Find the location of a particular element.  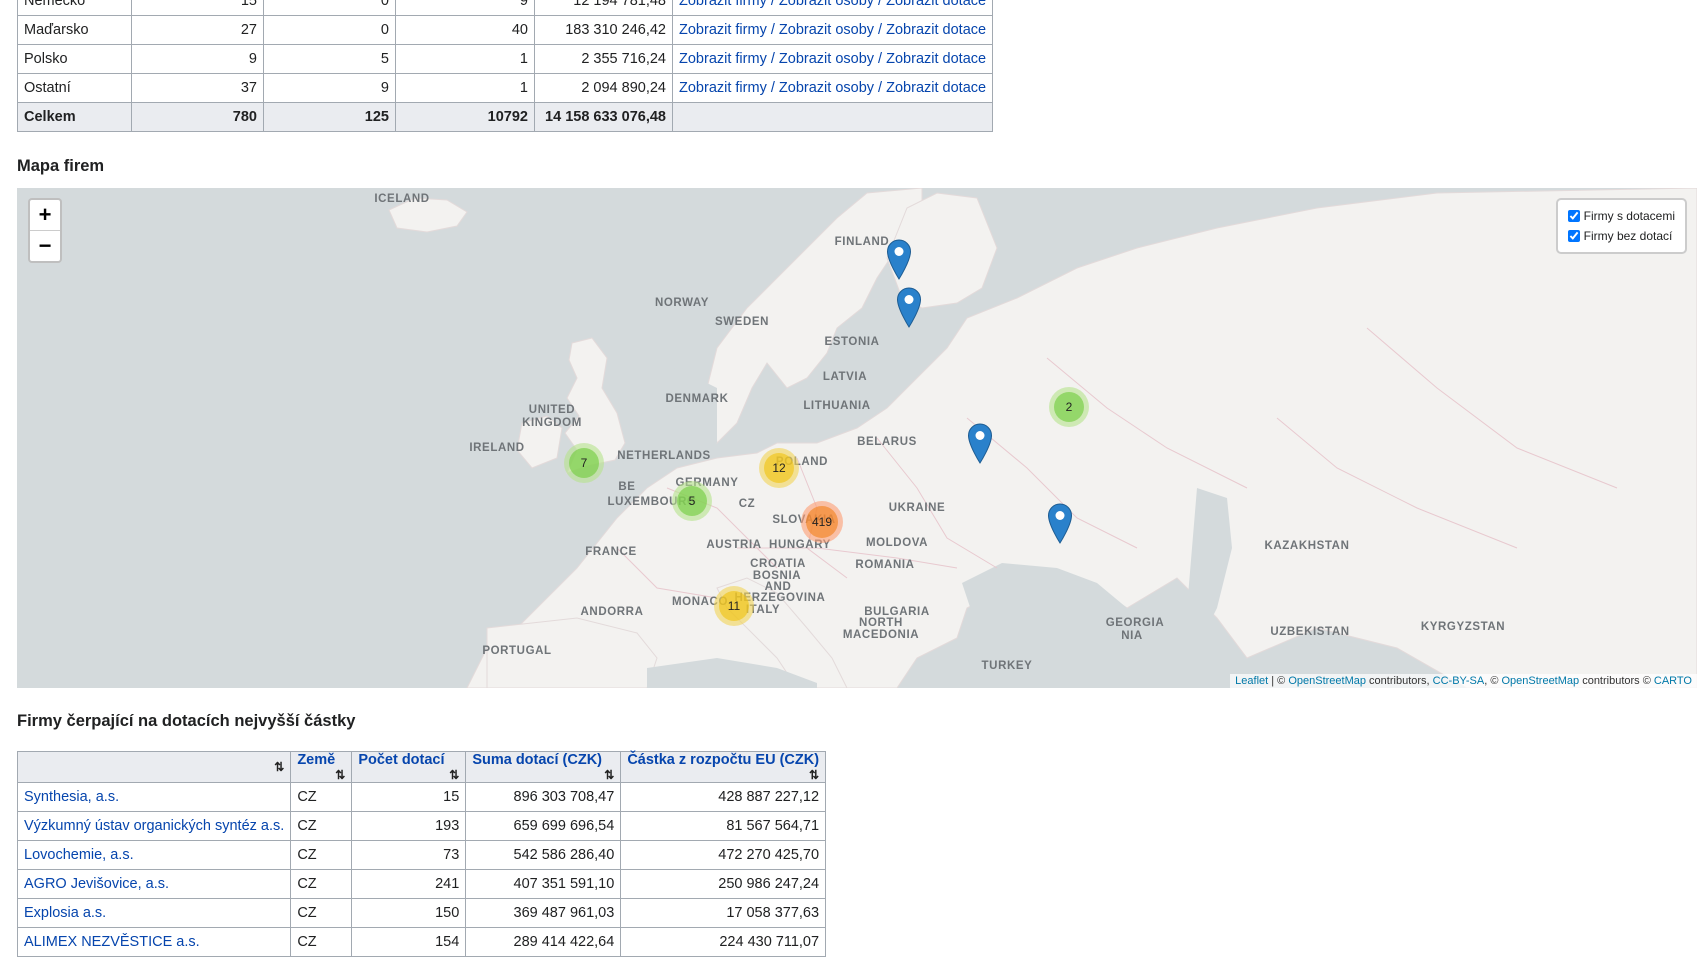

firm-link: Synthesia, a.s. is located at coordinates (71, 797).